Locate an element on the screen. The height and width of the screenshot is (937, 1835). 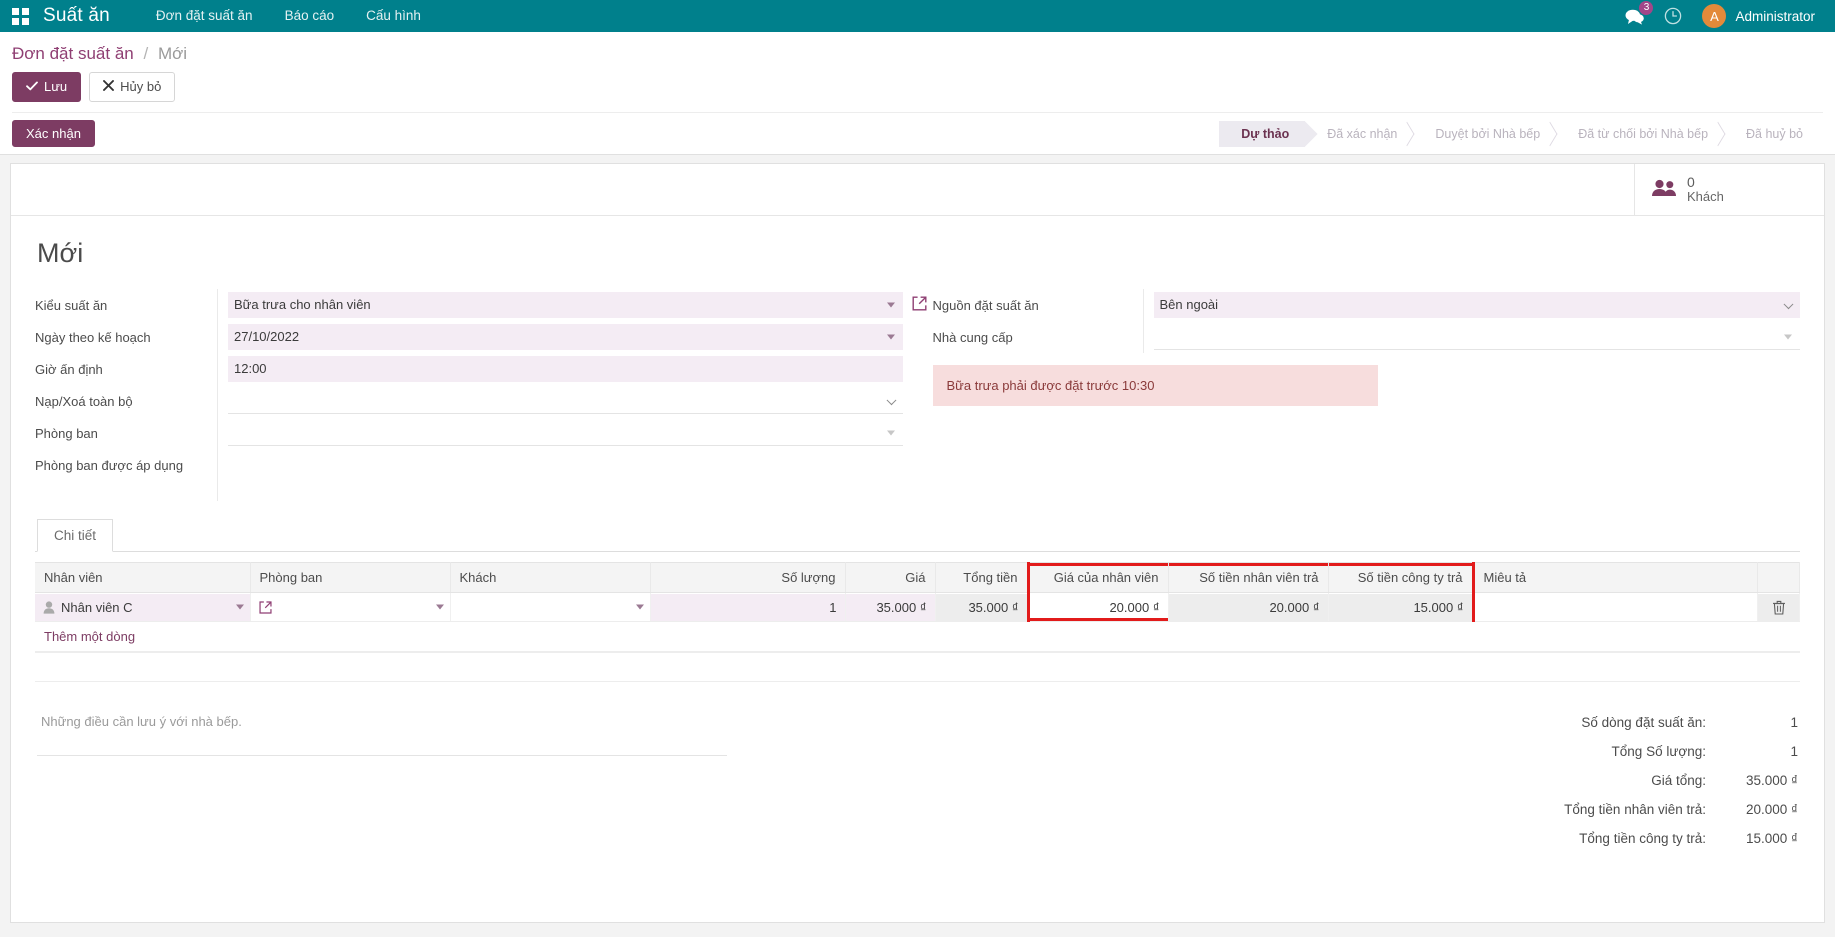
cell-row-actions is located at coordinates (1778, 607).